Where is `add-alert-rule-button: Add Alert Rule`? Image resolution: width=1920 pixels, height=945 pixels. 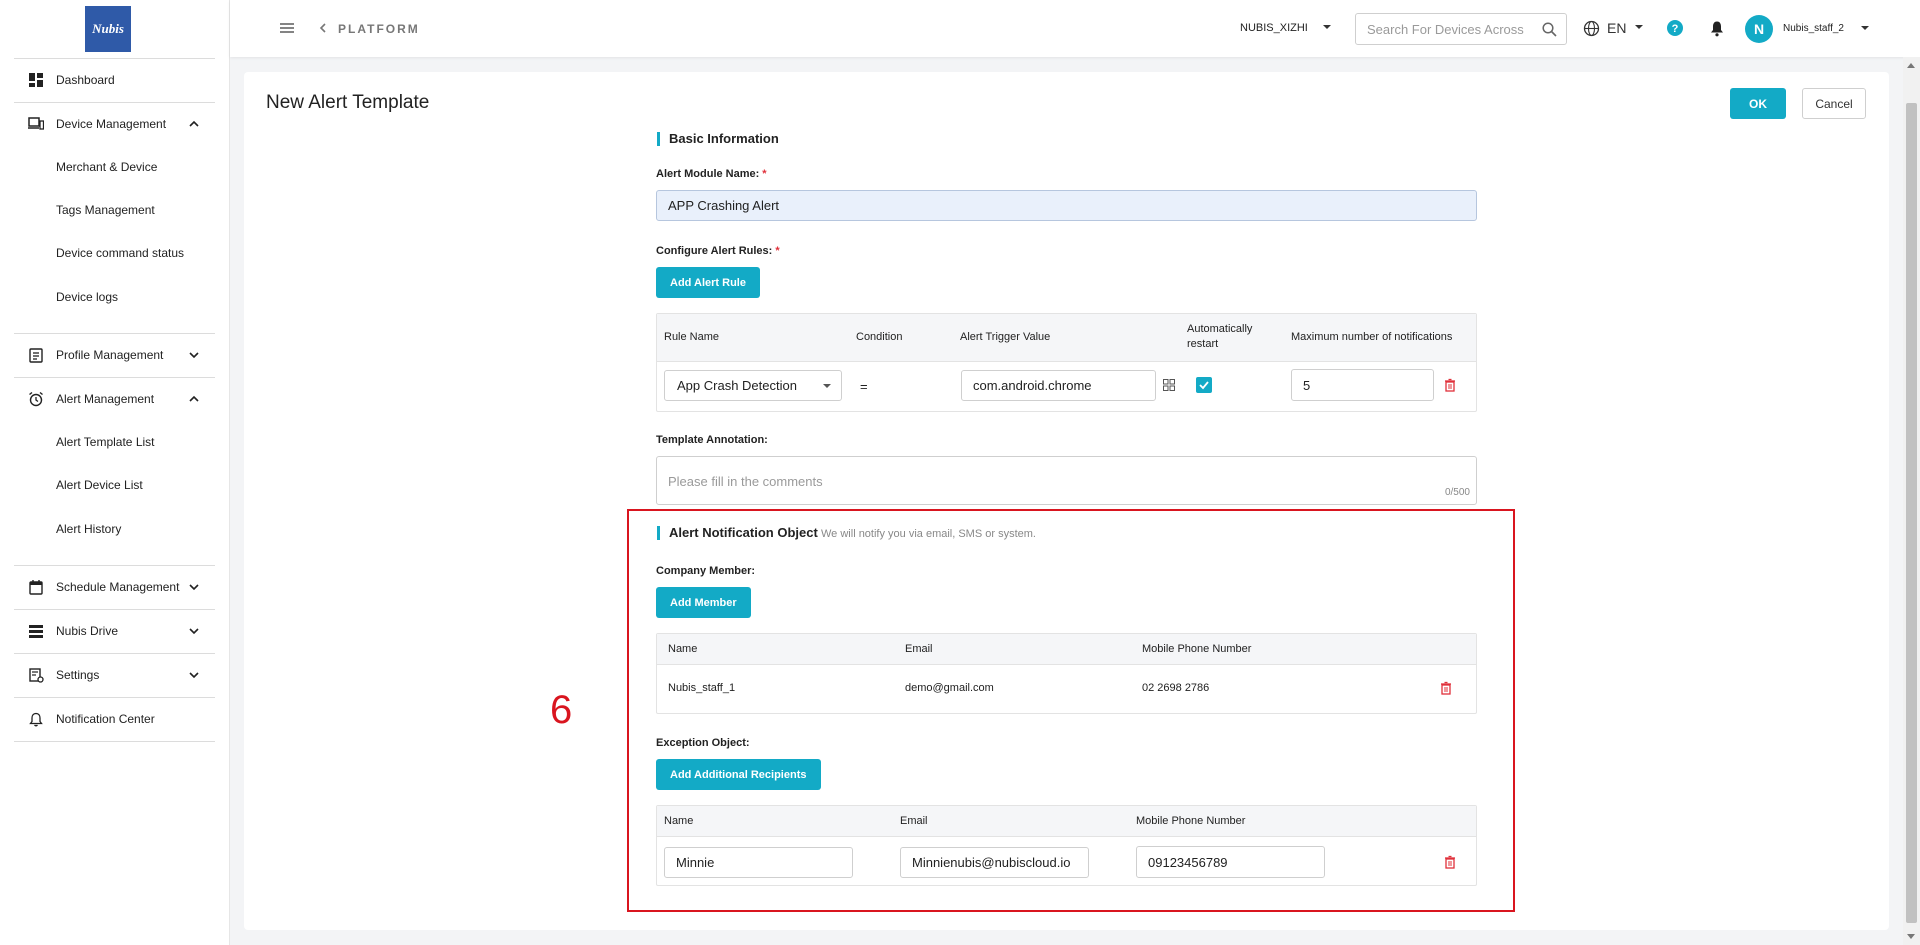
add-alert-rule-button: Add Alert Rule is located at coordinates (708, 282).